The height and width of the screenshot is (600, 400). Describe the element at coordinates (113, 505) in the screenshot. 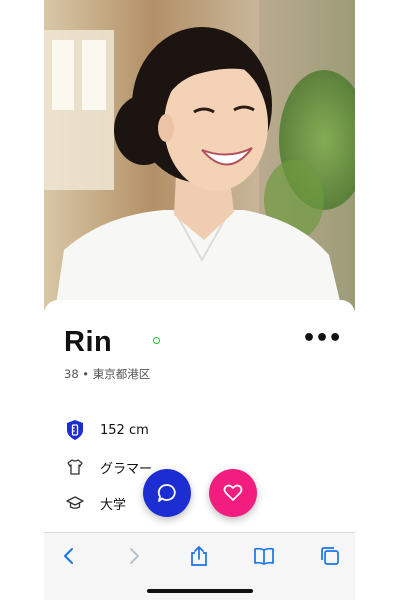

I see `attribute-education-label: 大学` at that location.